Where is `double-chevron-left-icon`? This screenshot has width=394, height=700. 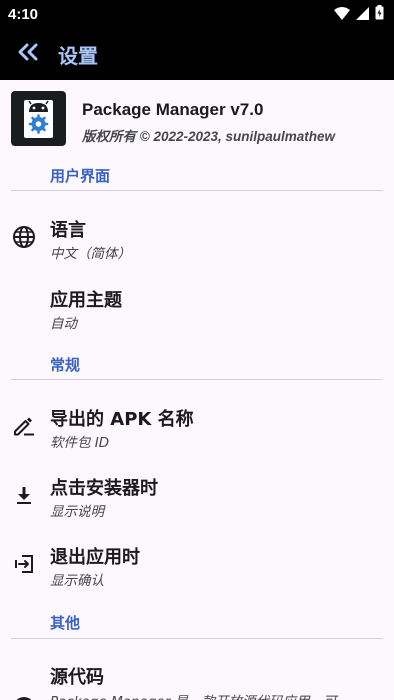
double-chevron-left-icon is located at coordinates (28, 54).